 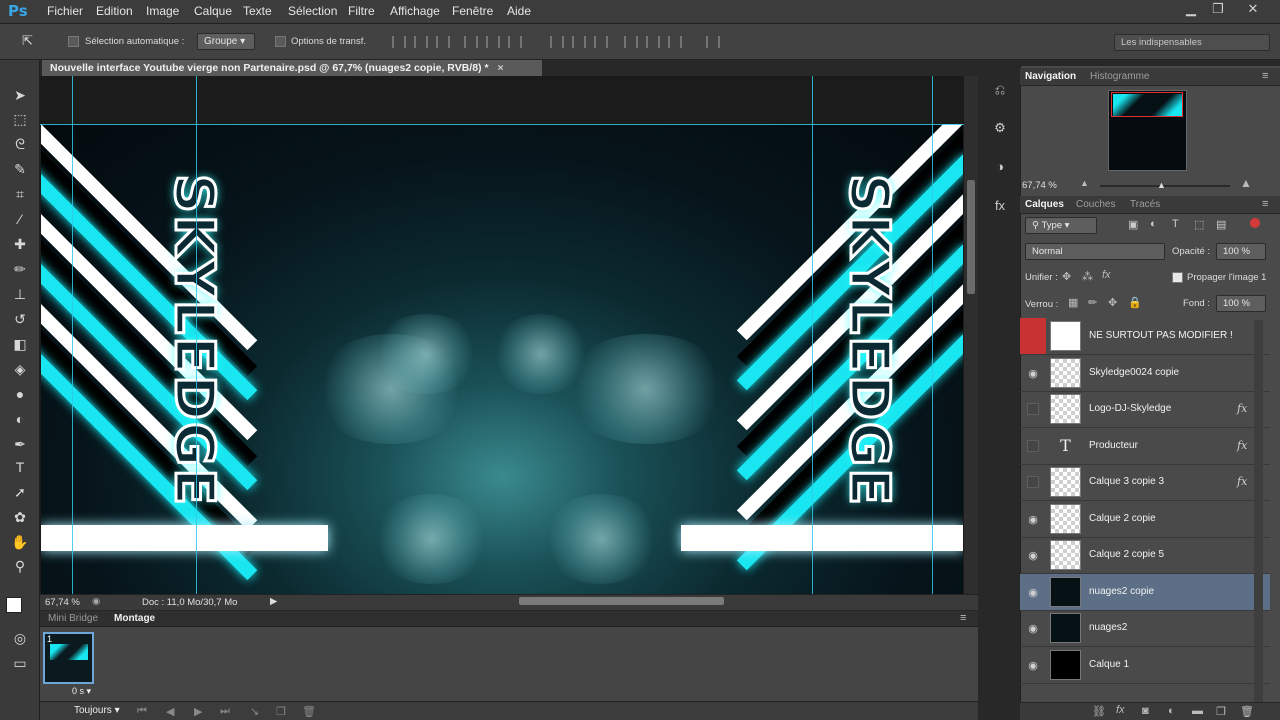 I want to click on animation-frame-1: 1, so click(x=68, y=658).